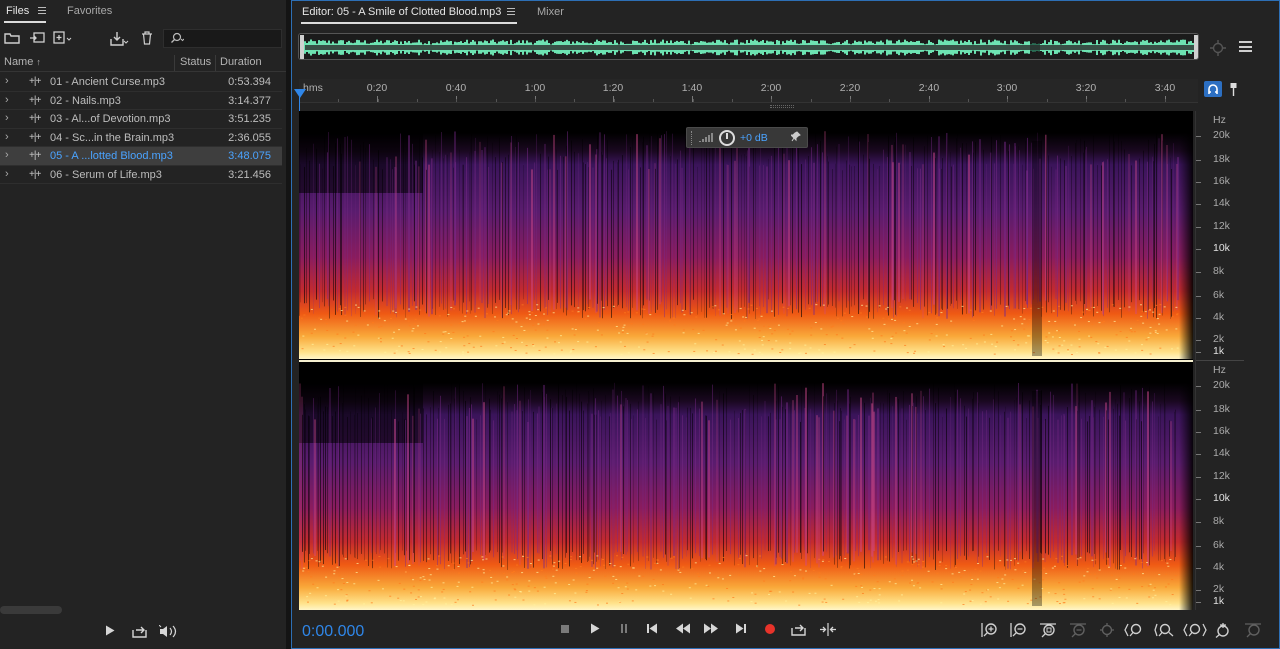 The image size is (1280, 649). I want to click on pin-hud-icon, so click(795, 138).